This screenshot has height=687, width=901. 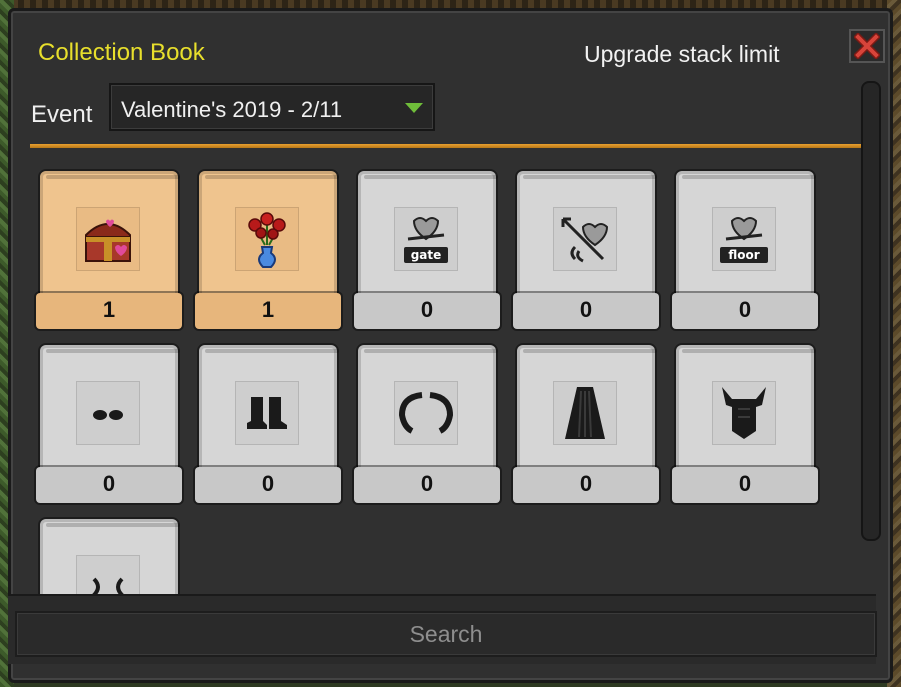 What do you see at coordinates (121, 52) in the screenshot?
I see `window-title: Collection Book` at bounding box center [121, 52].